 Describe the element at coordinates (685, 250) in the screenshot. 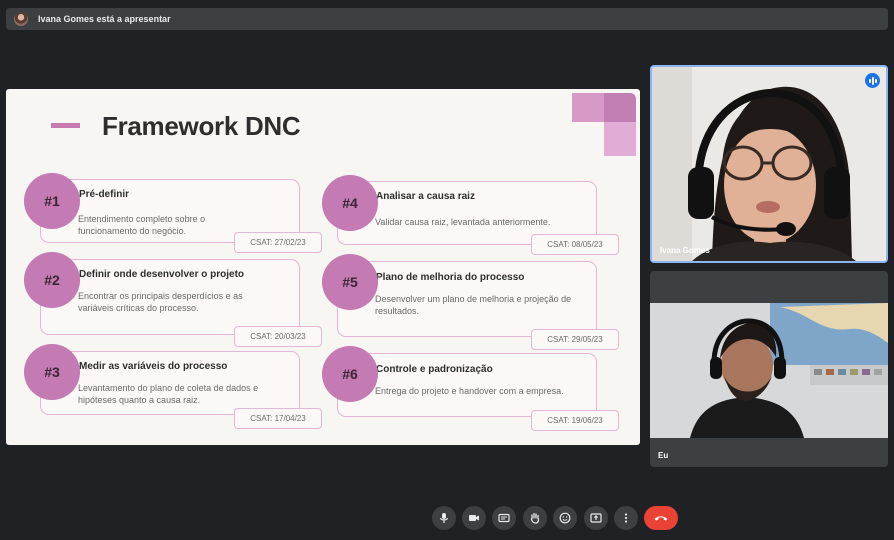

I see `participant-name: Ivana Gomes` at that location.